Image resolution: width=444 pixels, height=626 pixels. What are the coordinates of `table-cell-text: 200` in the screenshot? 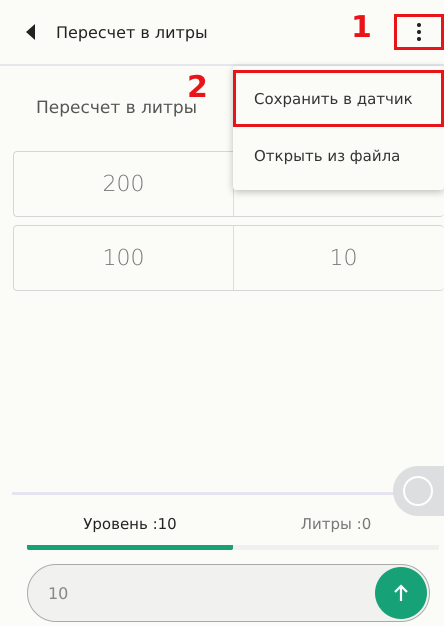 It's located at (124, 184).